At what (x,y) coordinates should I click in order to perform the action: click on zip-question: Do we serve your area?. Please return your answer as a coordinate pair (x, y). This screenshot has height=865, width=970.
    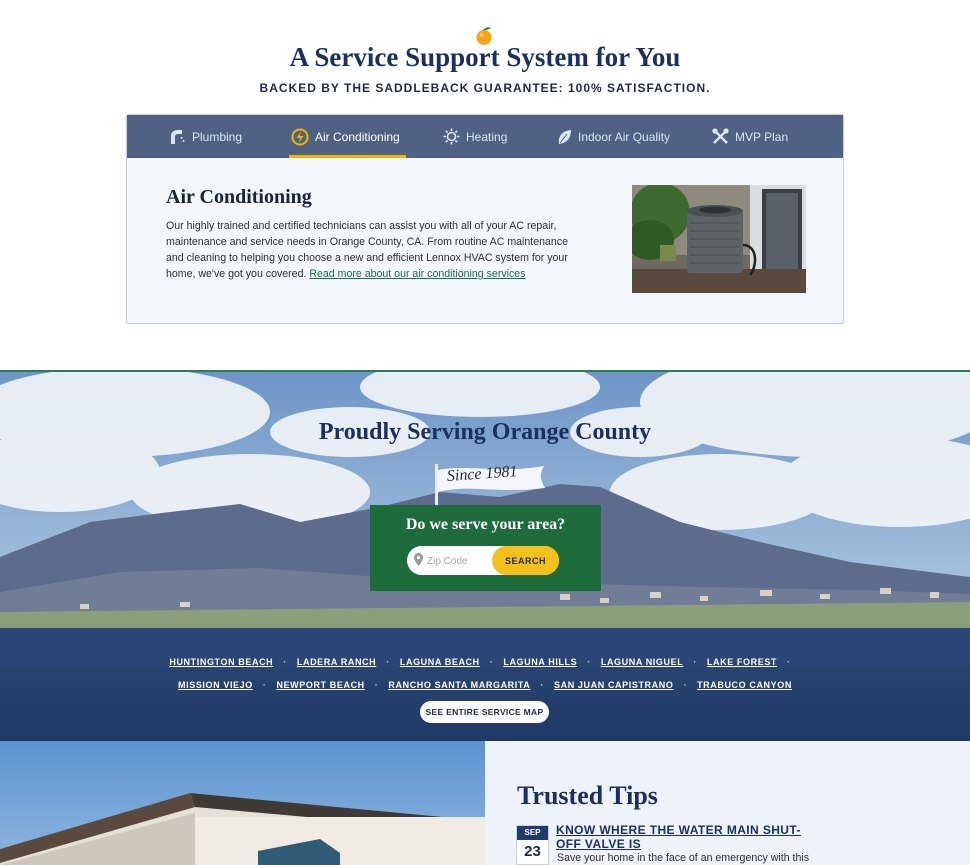
    Looking at the image, I should click on (485, 524).